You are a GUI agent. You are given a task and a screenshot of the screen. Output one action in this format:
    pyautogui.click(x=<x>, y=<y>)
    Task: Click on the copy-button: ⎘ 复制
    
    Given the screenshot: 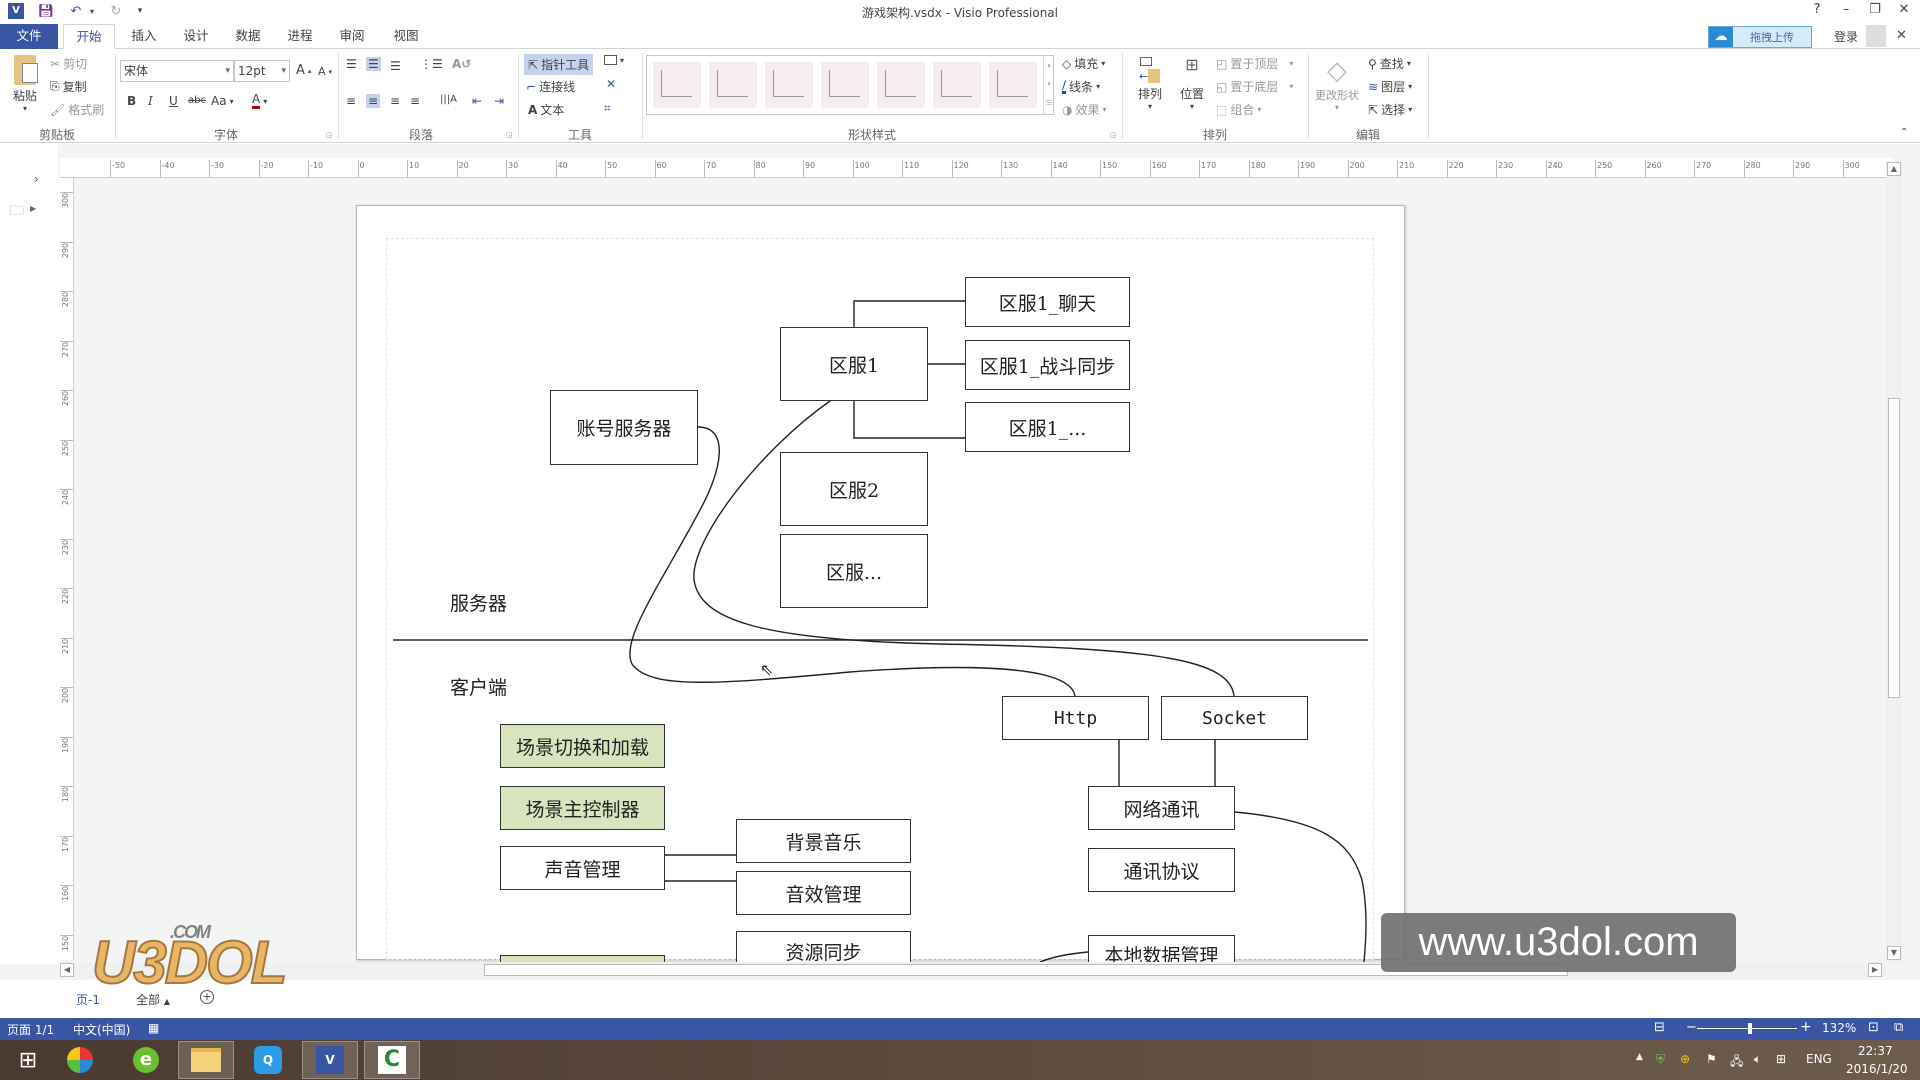 What is the action you would take?
    pyautogui.click(x=68, y=86)
    